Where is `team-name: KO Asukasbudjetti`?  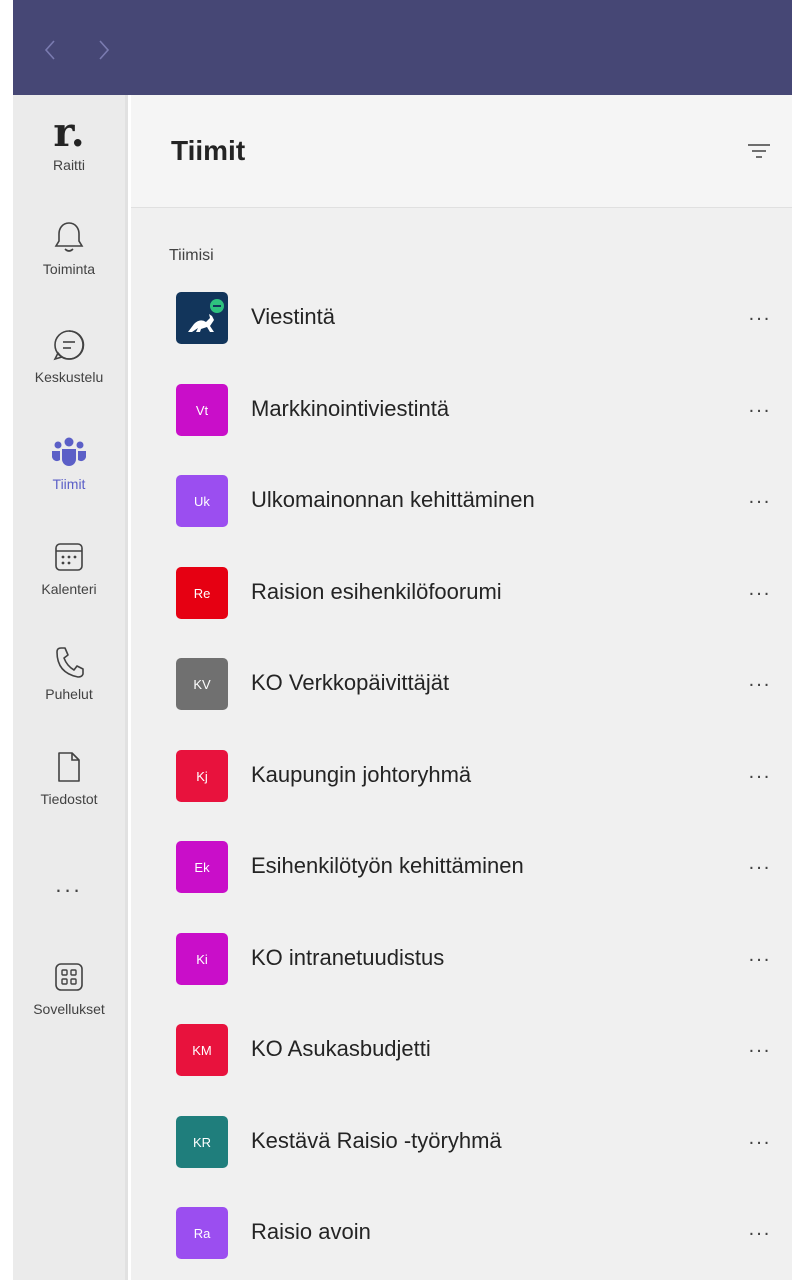
team-name: KO Asukasbudjetti is located at coordinates (341, 1048).